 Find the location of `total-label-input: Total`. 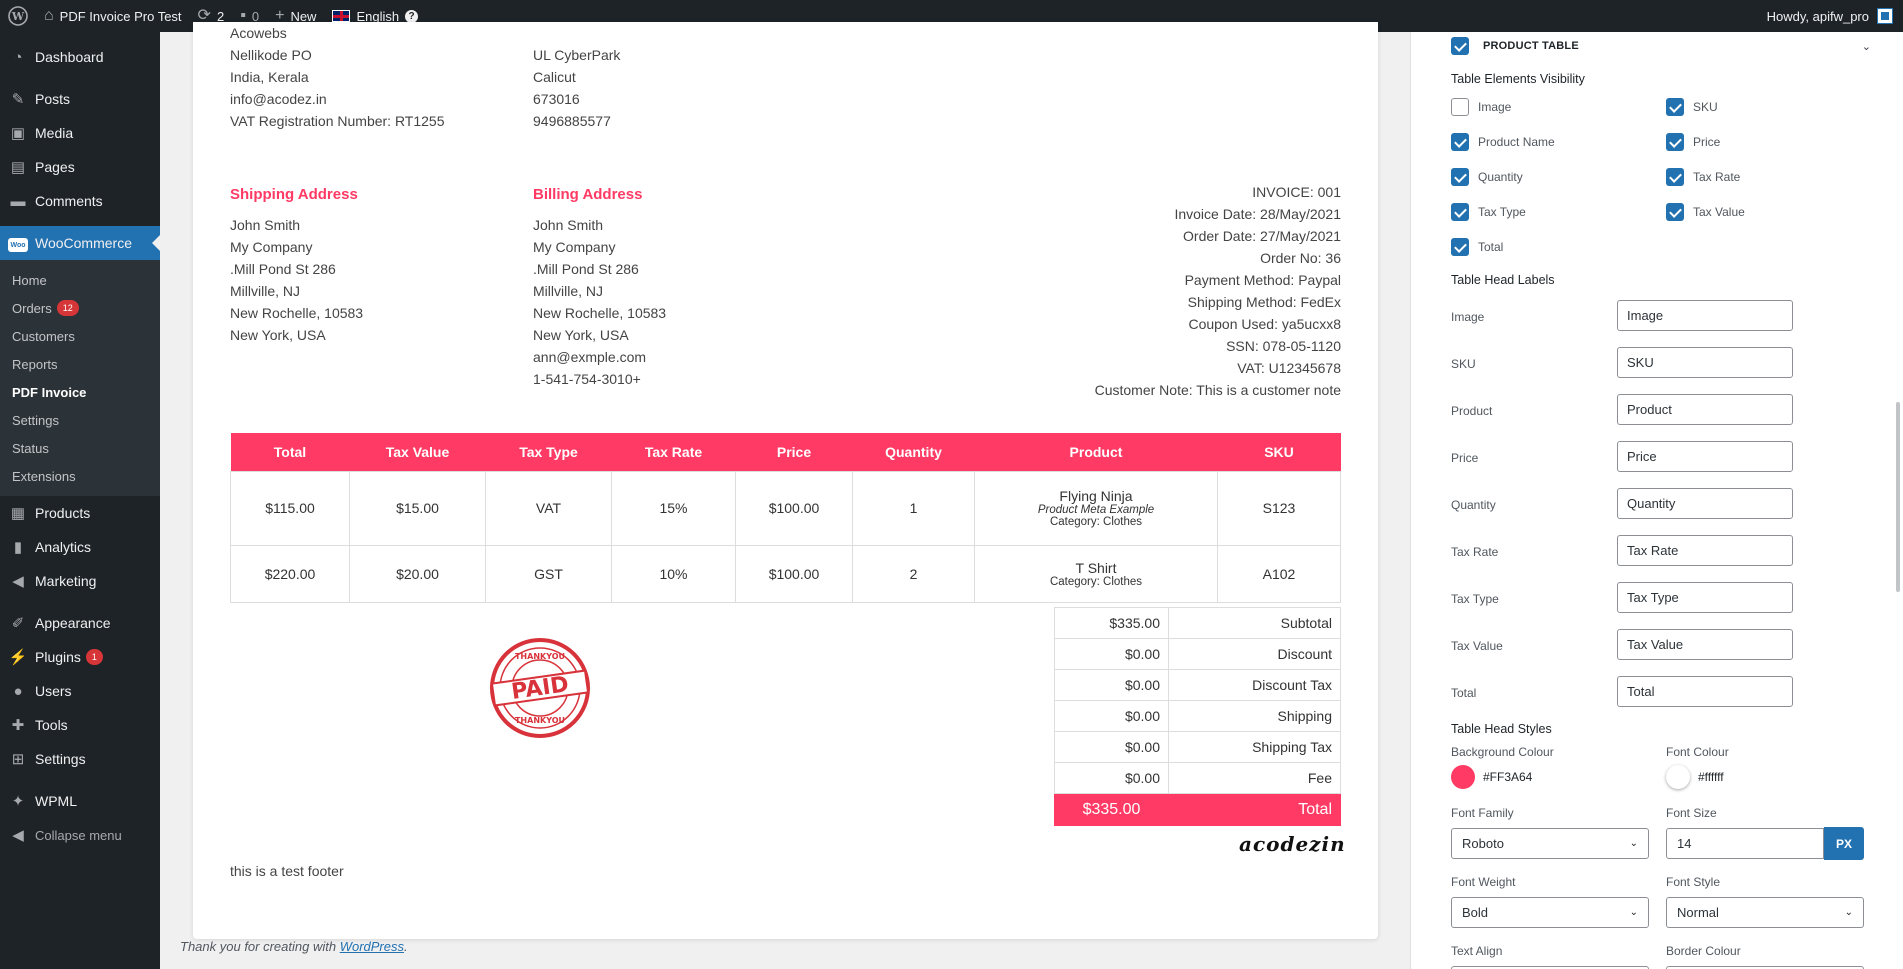

total-label-input: Total is located at coordinates (1705, 691).